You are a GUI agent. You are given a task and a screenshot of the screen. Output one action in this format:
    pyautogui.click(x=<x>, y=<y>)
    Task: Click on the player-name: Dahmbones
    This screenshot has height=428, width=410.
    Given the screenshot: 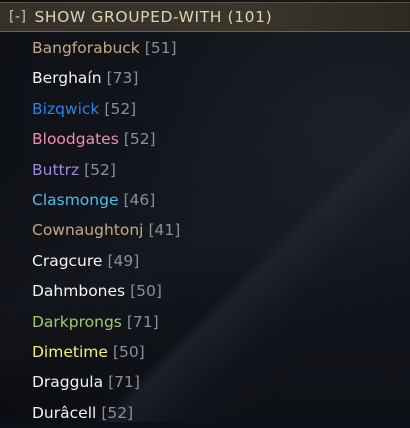 What is the action you would take?
    pyautogui.click(x=79, y=291)
    